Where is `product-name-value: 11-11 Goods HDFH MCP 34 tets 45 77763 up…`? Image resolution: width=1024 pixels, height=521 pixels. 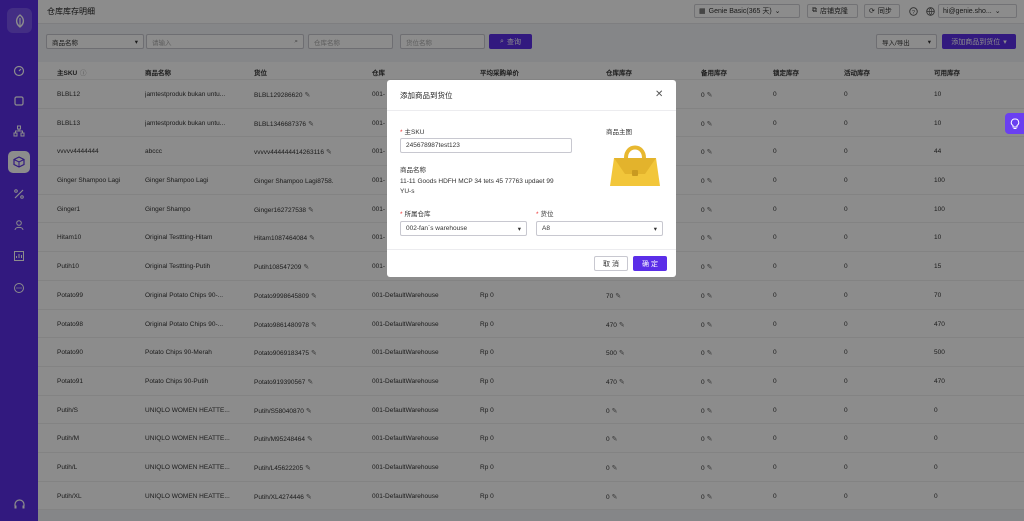 product-name-value: 11-11 Goods HDFH MCP 34 tets 45 77763 up… is located at coordinates (477, 186).